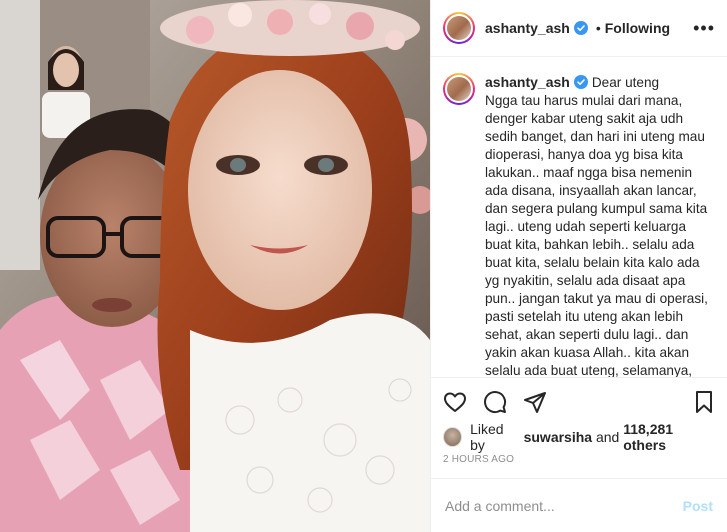  I want to click on likes-summary: Liked by suwarsiha and 118,281 others, so click(579, 437).